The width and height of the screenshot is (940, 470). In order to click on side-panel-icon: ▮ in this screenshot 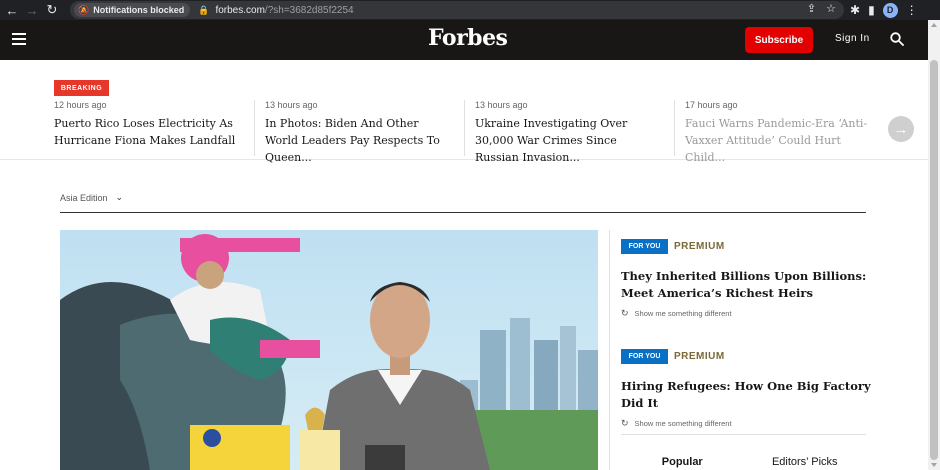, I will do `click(871, 10)`.